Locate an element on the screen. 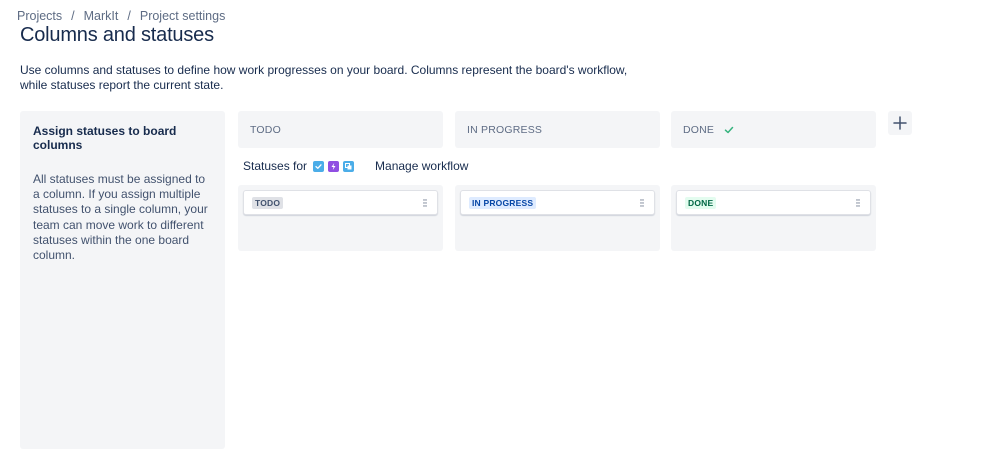 Image resolution: width=999 pixels, height=449 pixels. status-lozenge: TODO is located at coordinates (268, 202).